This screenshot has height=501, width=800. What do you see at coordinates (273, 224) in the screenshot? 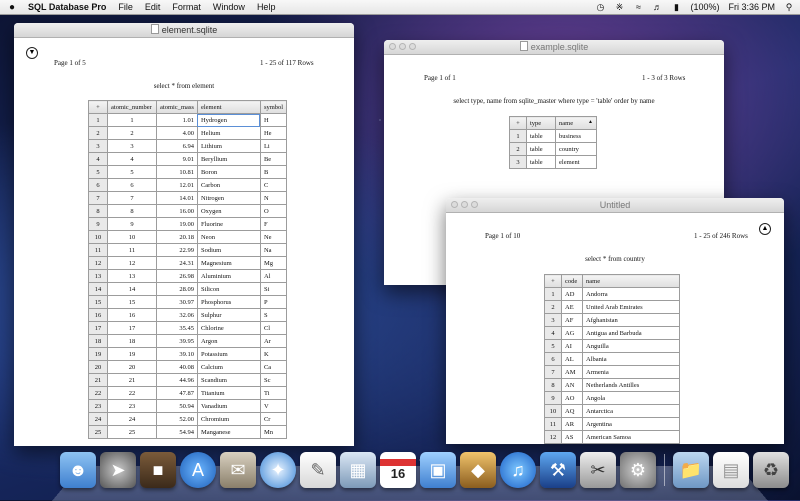
I see `table-cell: F` at bounding box center [273, 224].